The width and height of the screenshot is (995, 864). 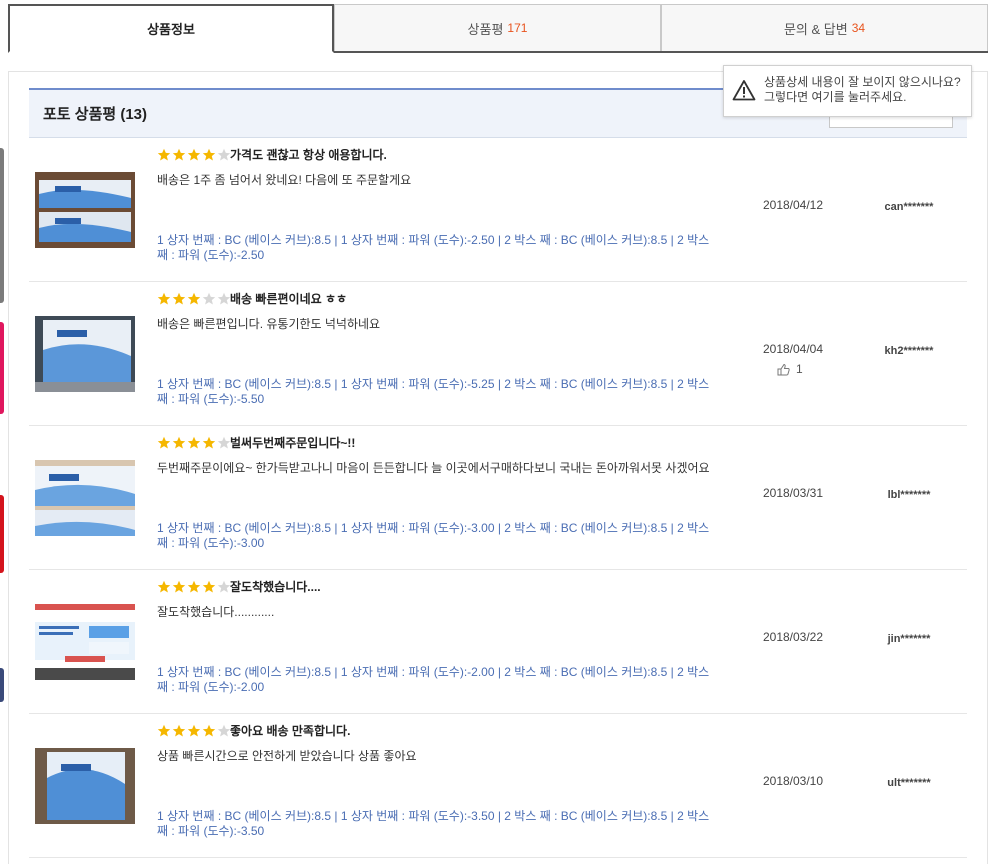 I want to click on tab-product-info: 상품정보, so click(x=171, y=28).